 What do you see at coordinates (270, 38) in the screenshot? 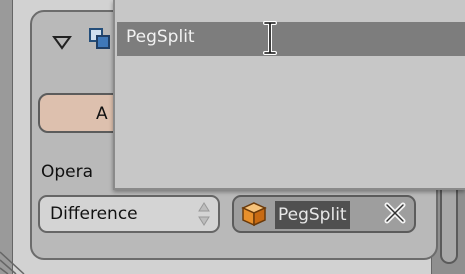
I see `text-i-beam-cursor-icon` at bounding box center [270, 38].